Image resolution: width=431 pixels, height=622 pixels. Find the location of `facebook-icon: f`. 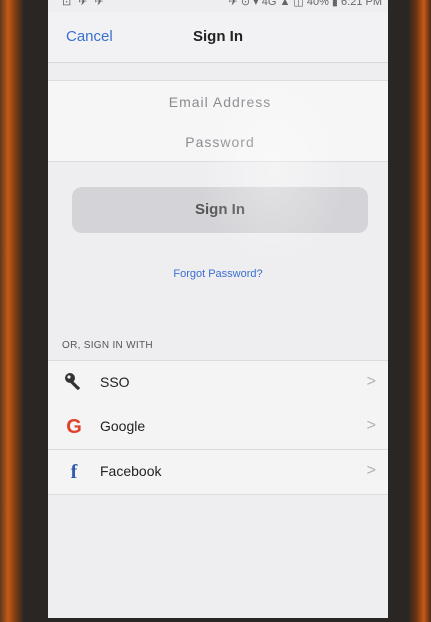

facebook-icon: f is located at coordinates (74, 472).